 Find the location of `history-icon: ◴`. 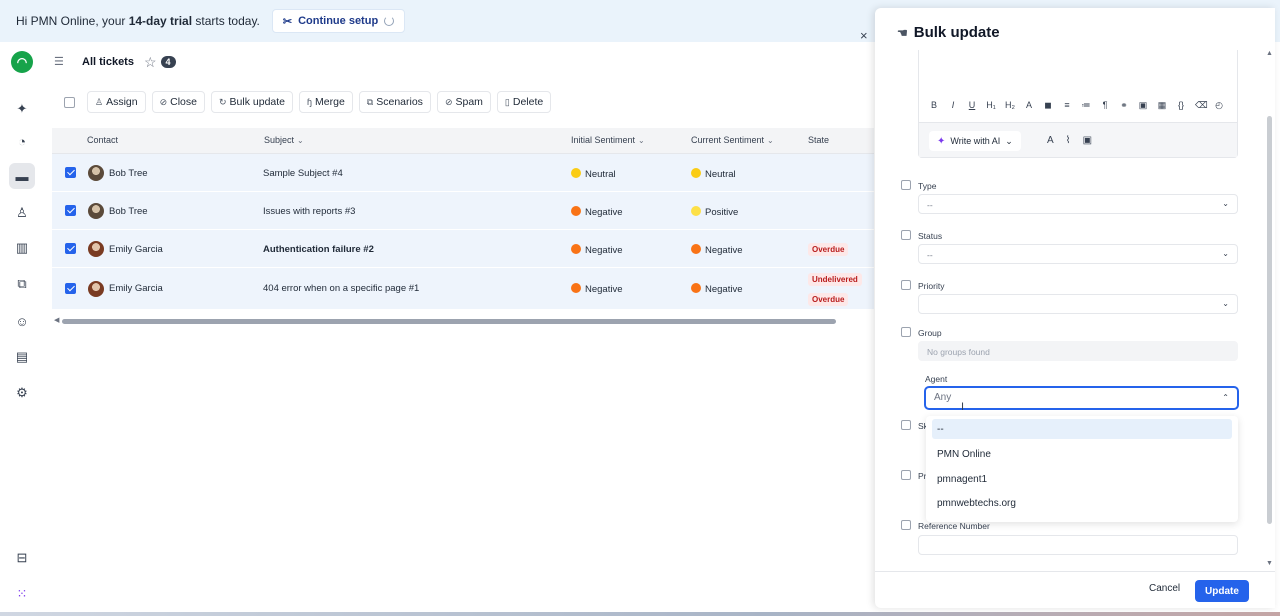

history-icon: ◴ is located at coordinates (1219, 105).